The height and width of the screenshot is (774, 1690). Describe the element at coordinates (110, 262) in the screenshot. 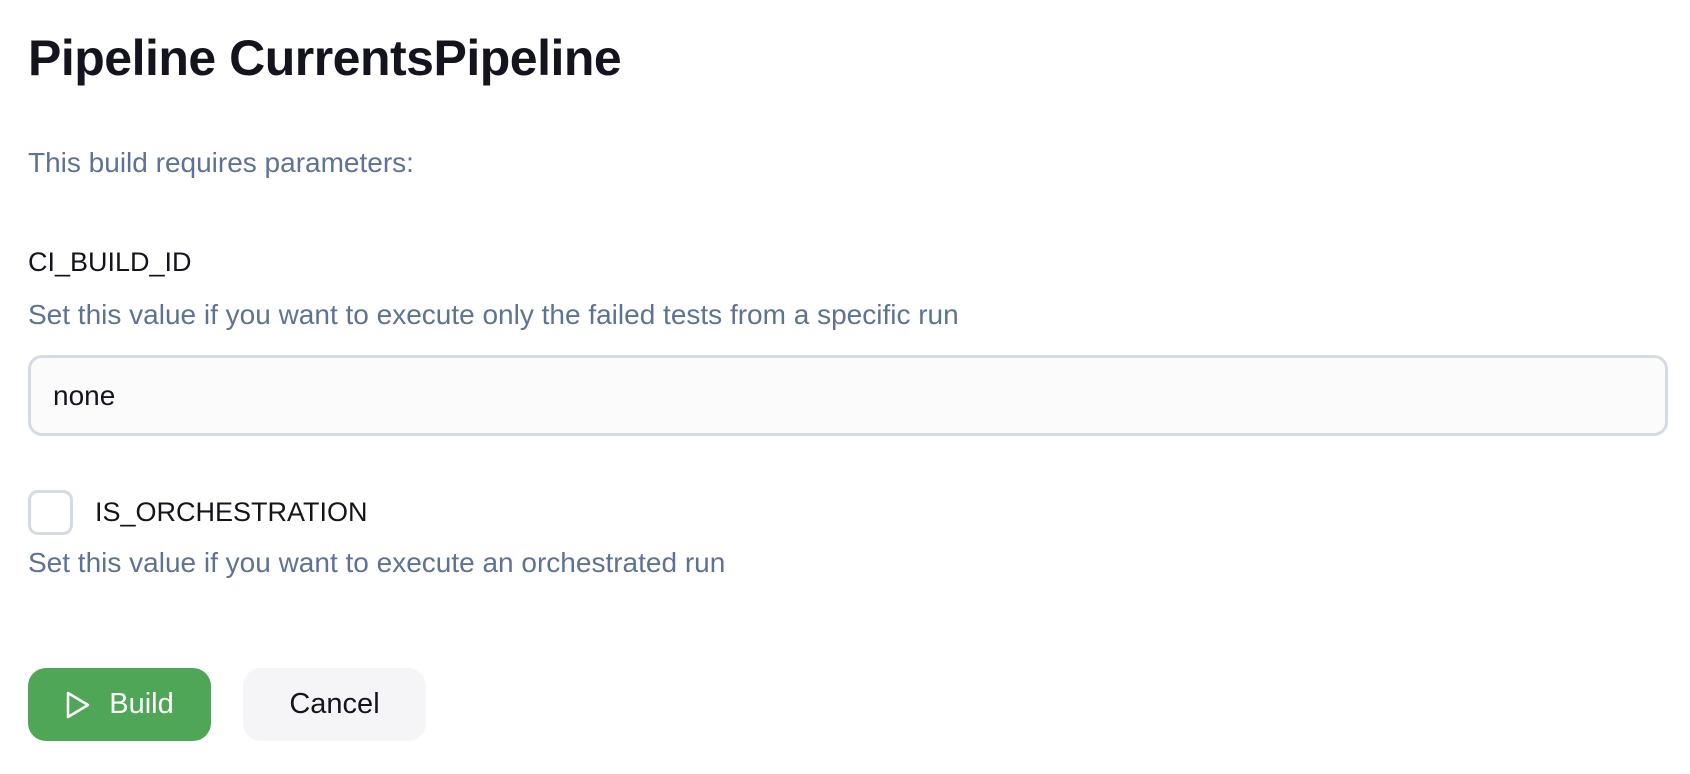

I see `ci-build-id-label: CI_BUILD_ID` at that location.